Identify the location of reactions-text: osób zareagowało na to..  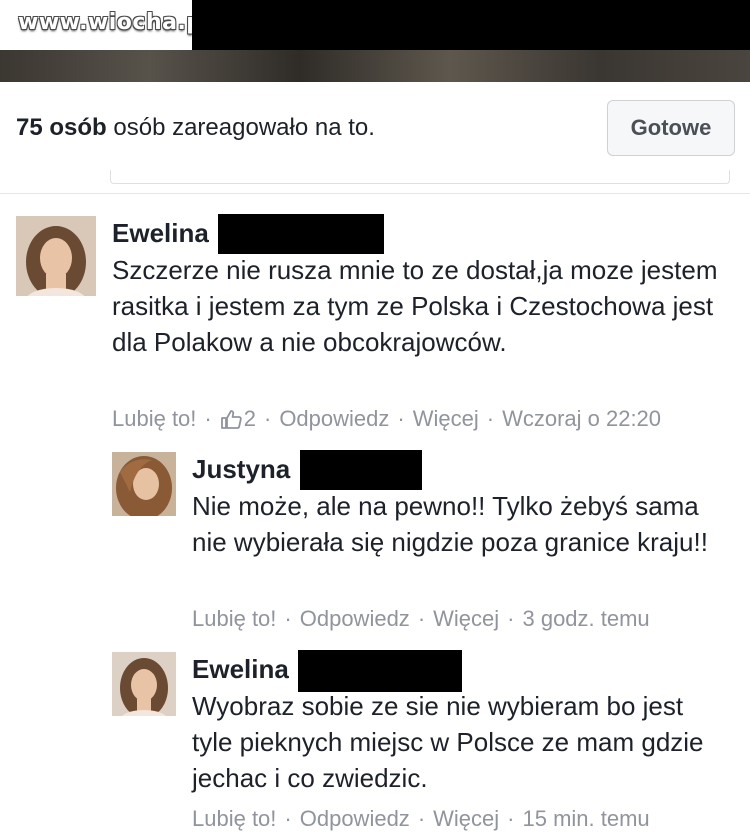
(244, 127).